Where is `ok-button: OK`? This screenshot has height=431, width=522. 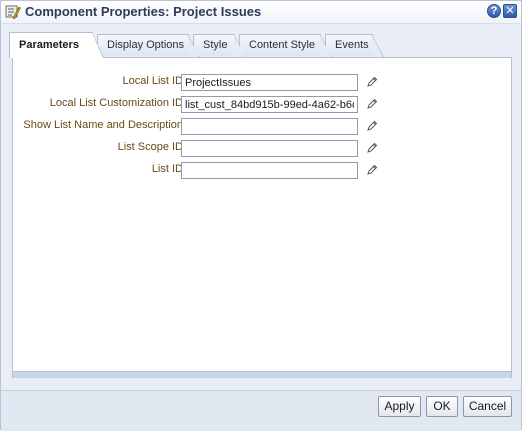 ok-button: OK is located at coordinates (442, 406).